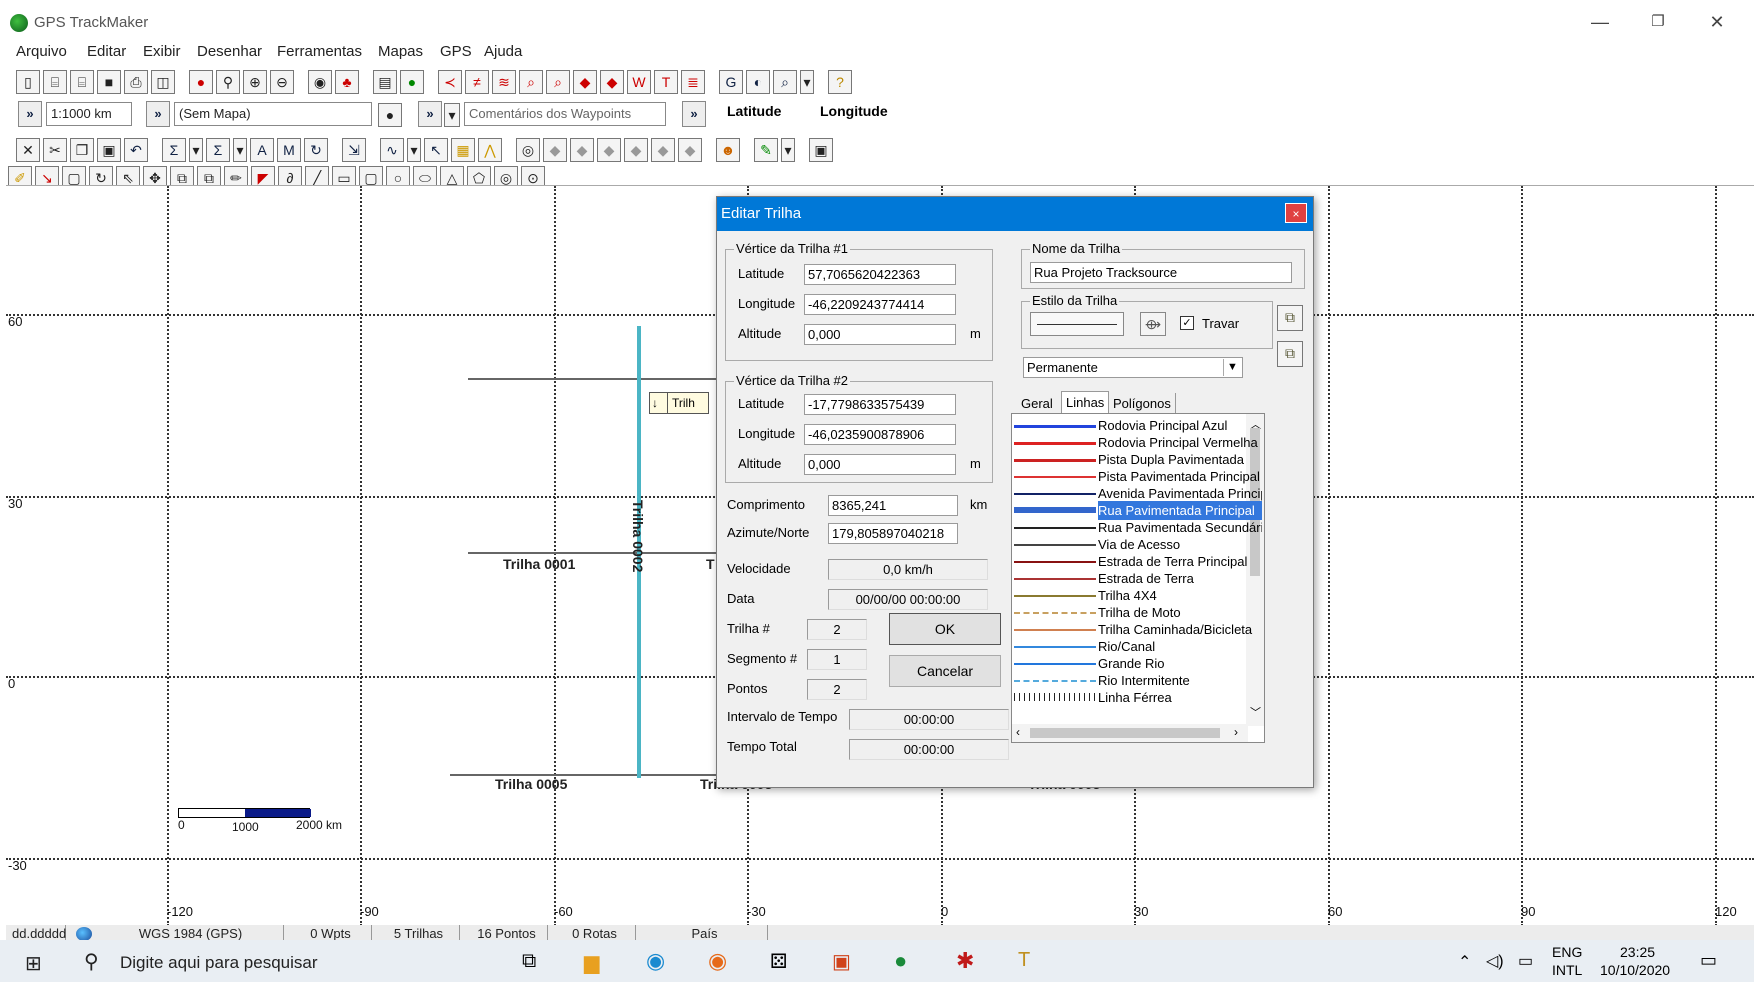  What do you see at coordinates (504, 82) in the screenshot?
I see `filter-icon: ≋` at bounding box center [504, 82].